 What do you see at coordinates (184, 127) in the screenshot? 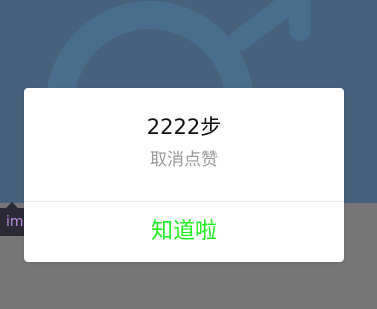
I see `dialog-title: 2222步` at bounding box center [184, 127].